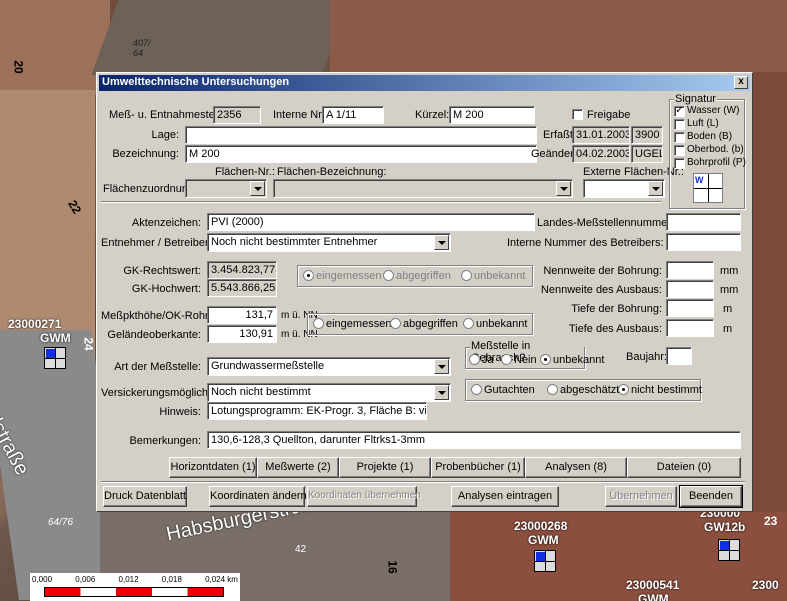  What do you see at coordinates (329, 366) in the screenshot?
I see `art-select: Grundwassermeßstelle` at bounding box center [329, 366].